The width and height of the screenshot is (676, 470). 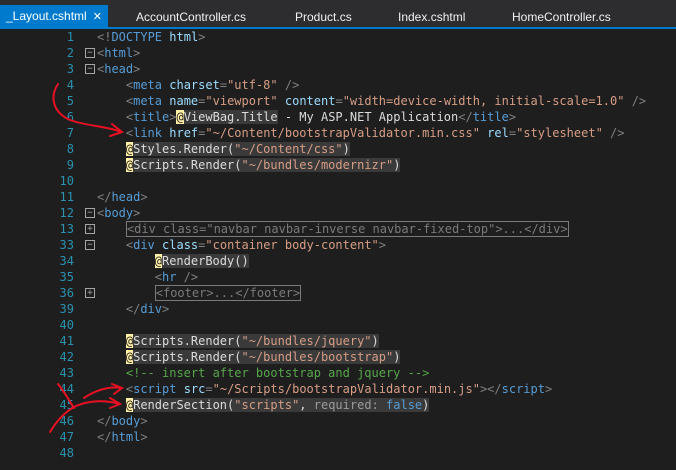 I want to click on line-number: 2, so click(x=70, y=53).